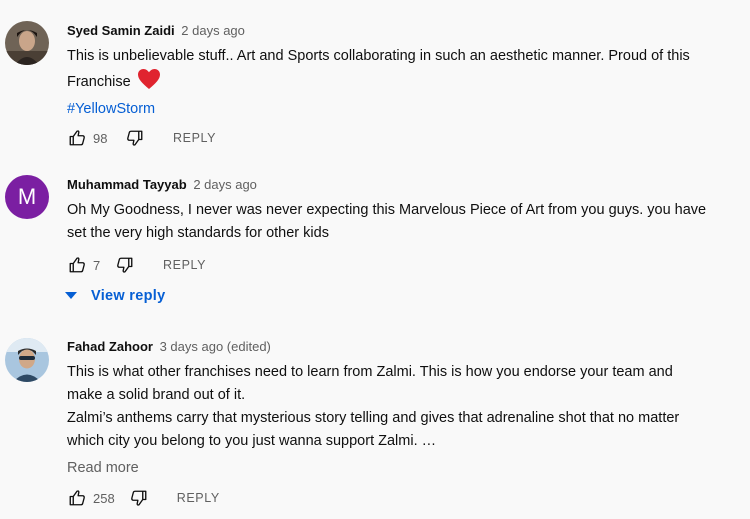 The image size is (750, 519). Describe the element at coordinates (71, 296) in the screenshot. I see `caret-down-icon` at that location.